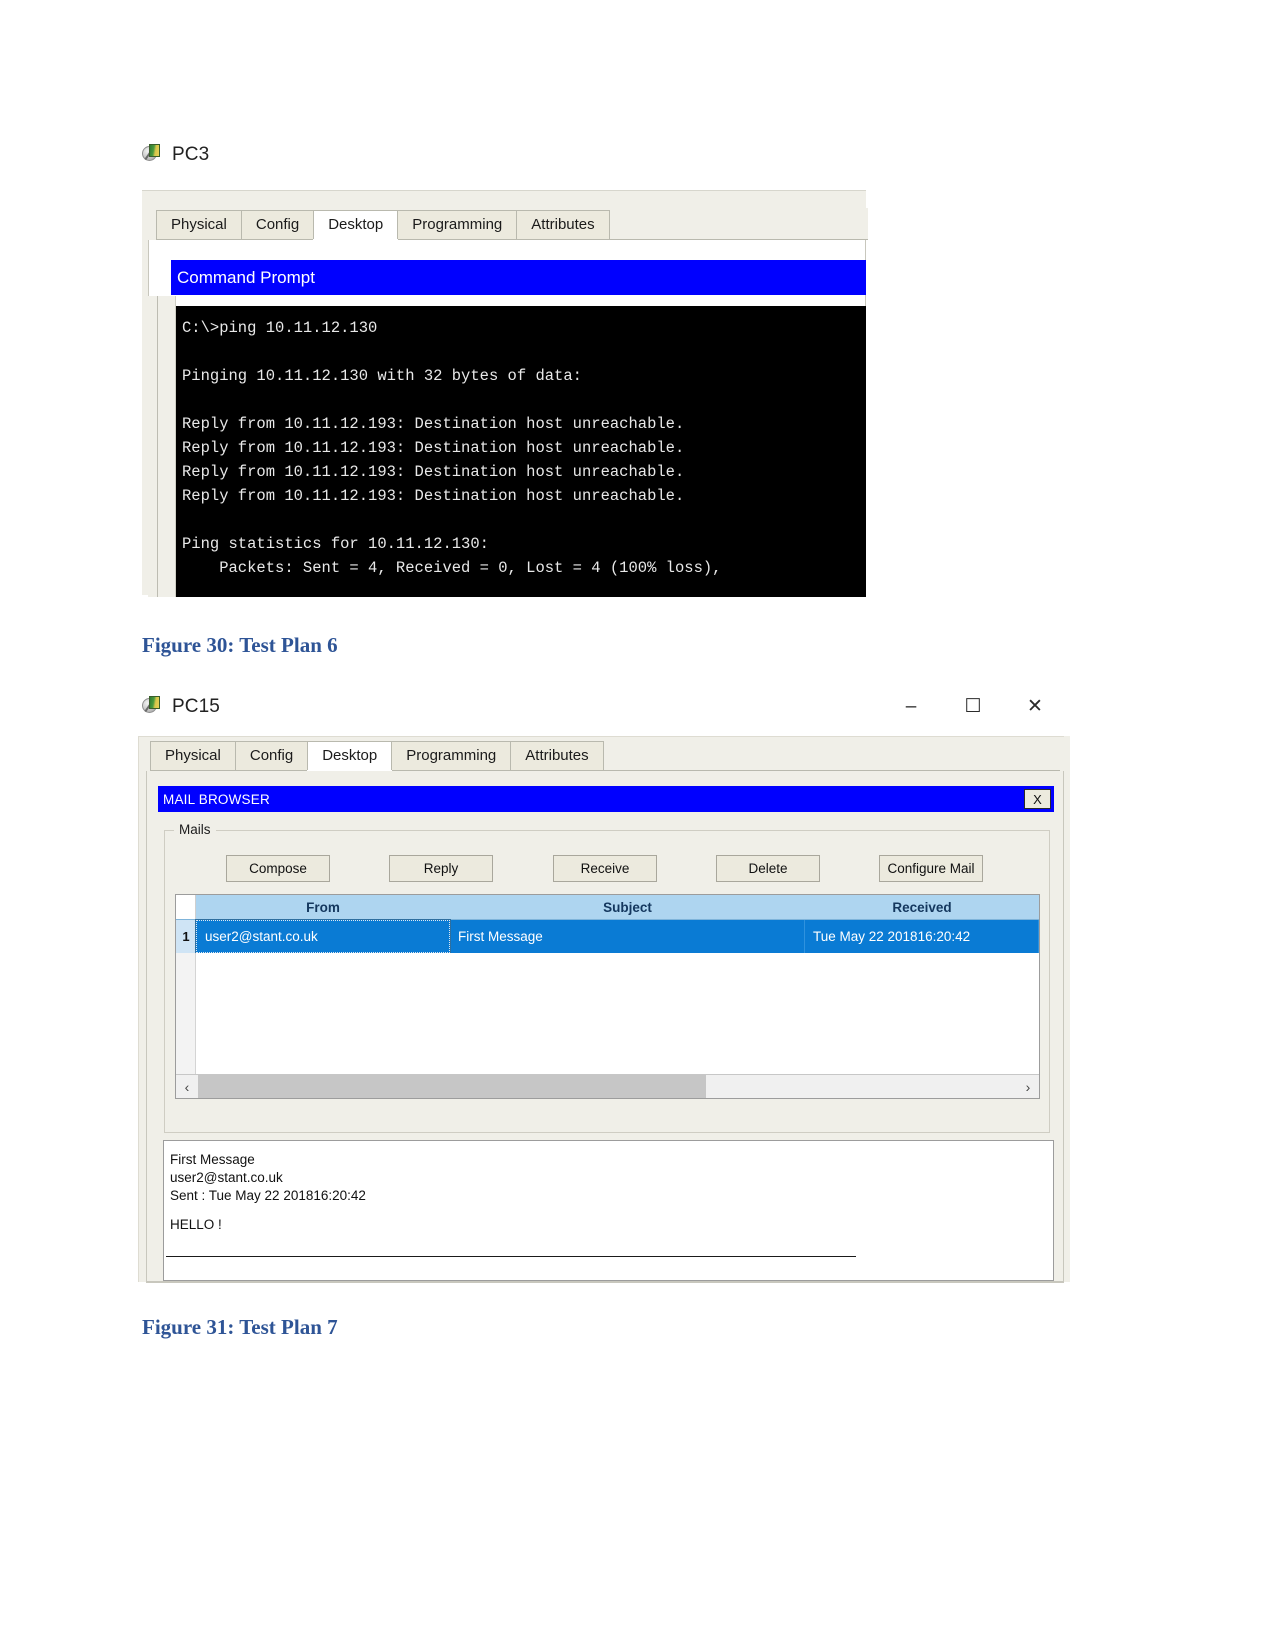 The image size is (1275, 1651). Describe the element at coordinates (511, 1256) in the screenshot. I see `preview-divider` at that location.